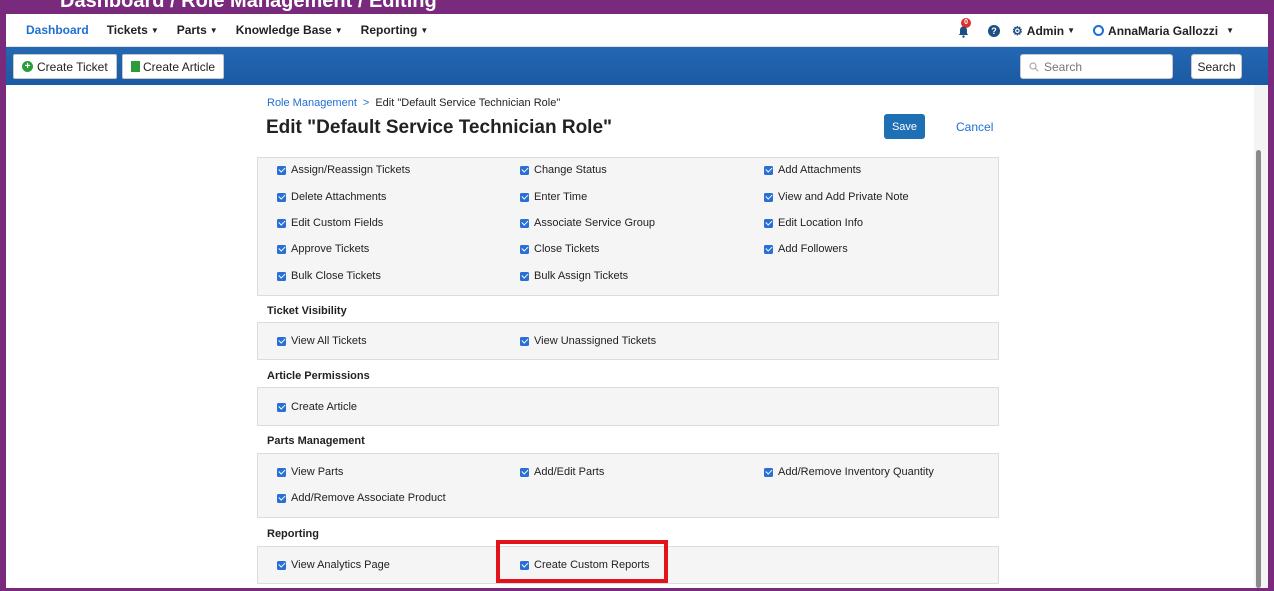 This screenshot has height=591, width=1274. Describe the element at coordinates (904, 126) in the screenshot. I see `save-button: Save` at that location.